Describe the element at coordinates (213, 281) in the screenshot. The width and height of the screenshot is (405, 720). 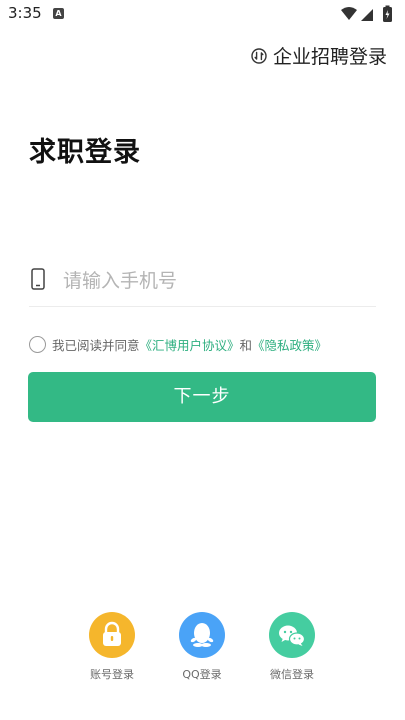
I see `phone-input` at that location.